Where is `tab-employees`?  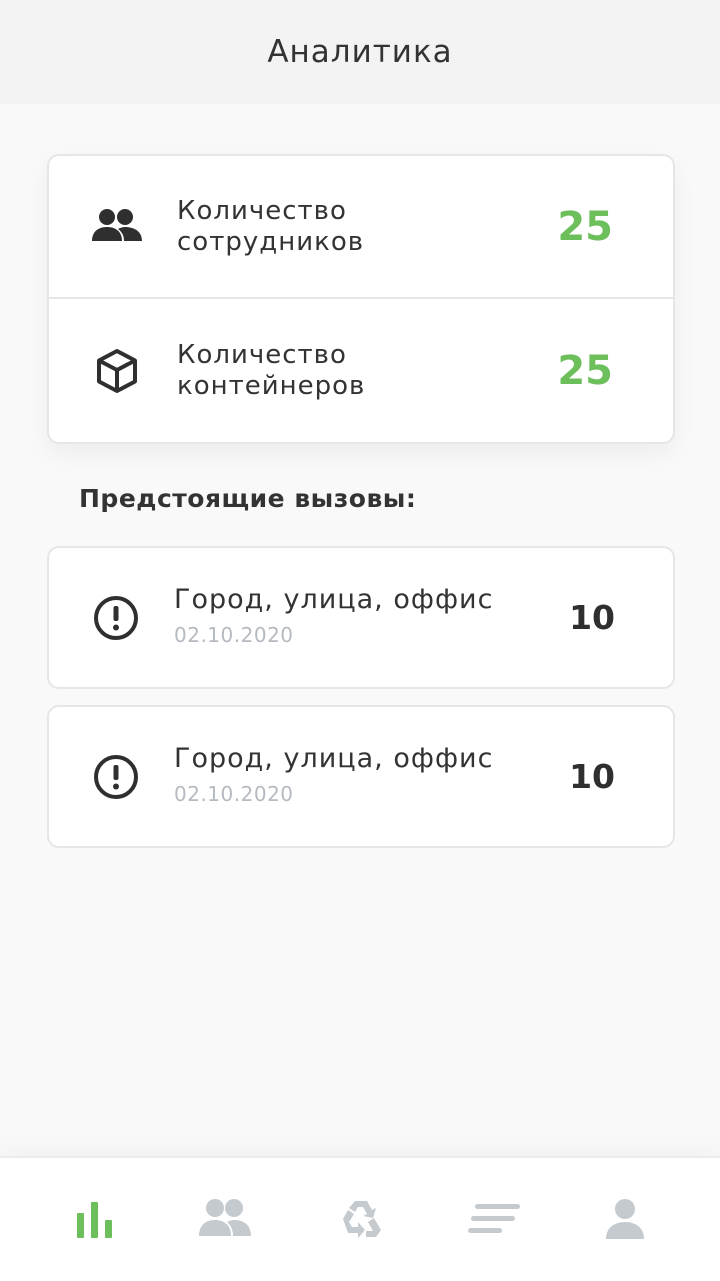
tab-employees is located at coordinates (225, 1221).